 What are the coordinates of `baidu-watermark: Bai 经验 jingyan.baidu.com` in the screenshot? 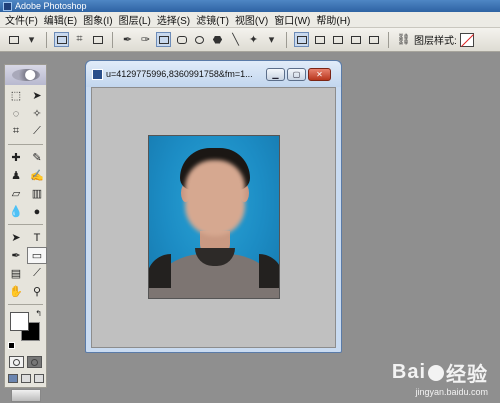 It's located at (440, 377).